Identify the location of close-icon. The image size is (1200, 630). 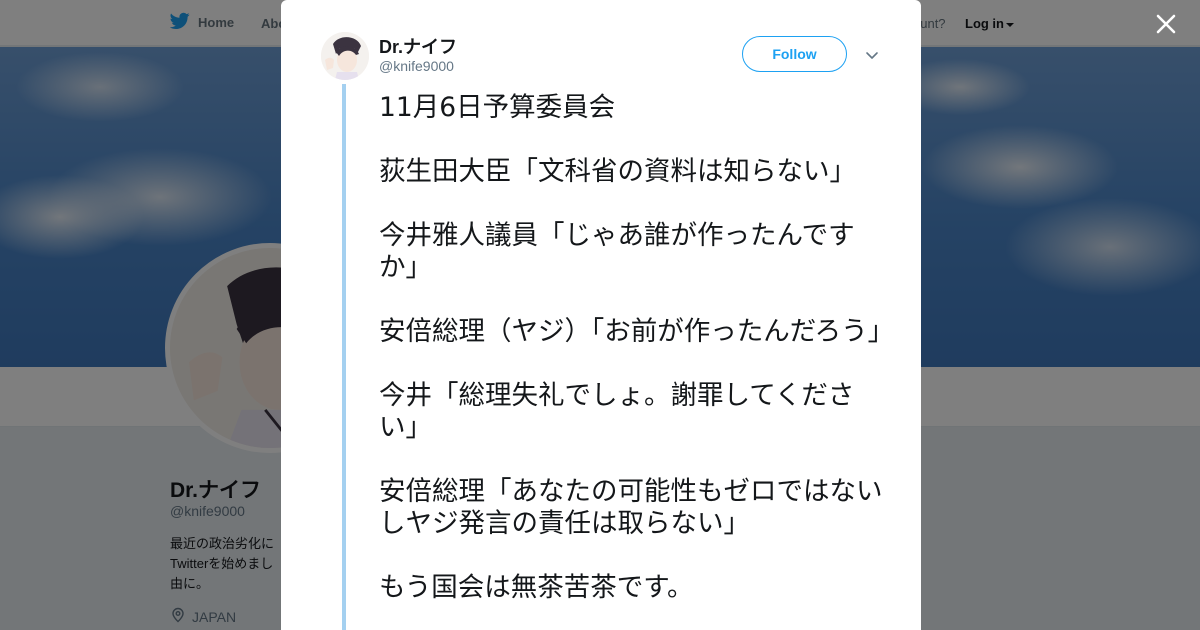
(1166, 28).